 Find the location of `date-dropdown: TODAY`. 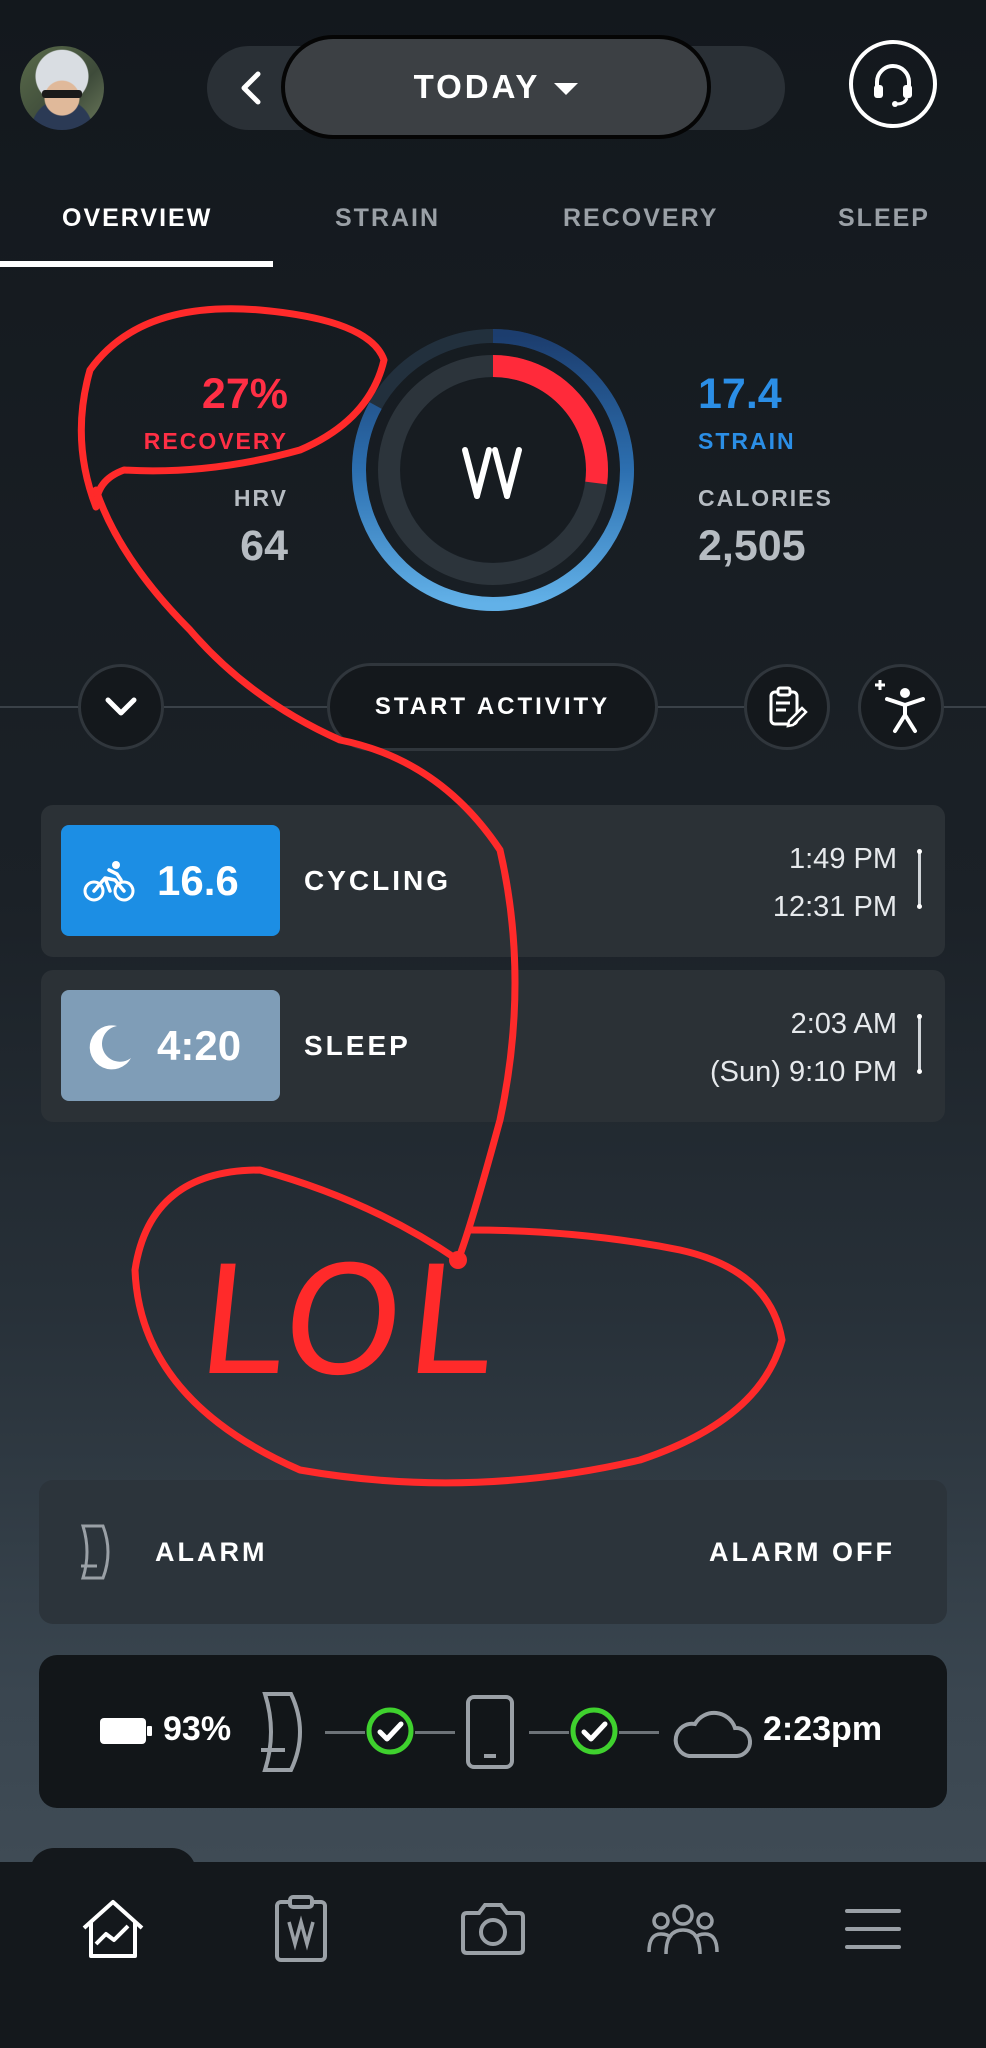

date-dropdown: TODAY is located at coordinates (496, 87).